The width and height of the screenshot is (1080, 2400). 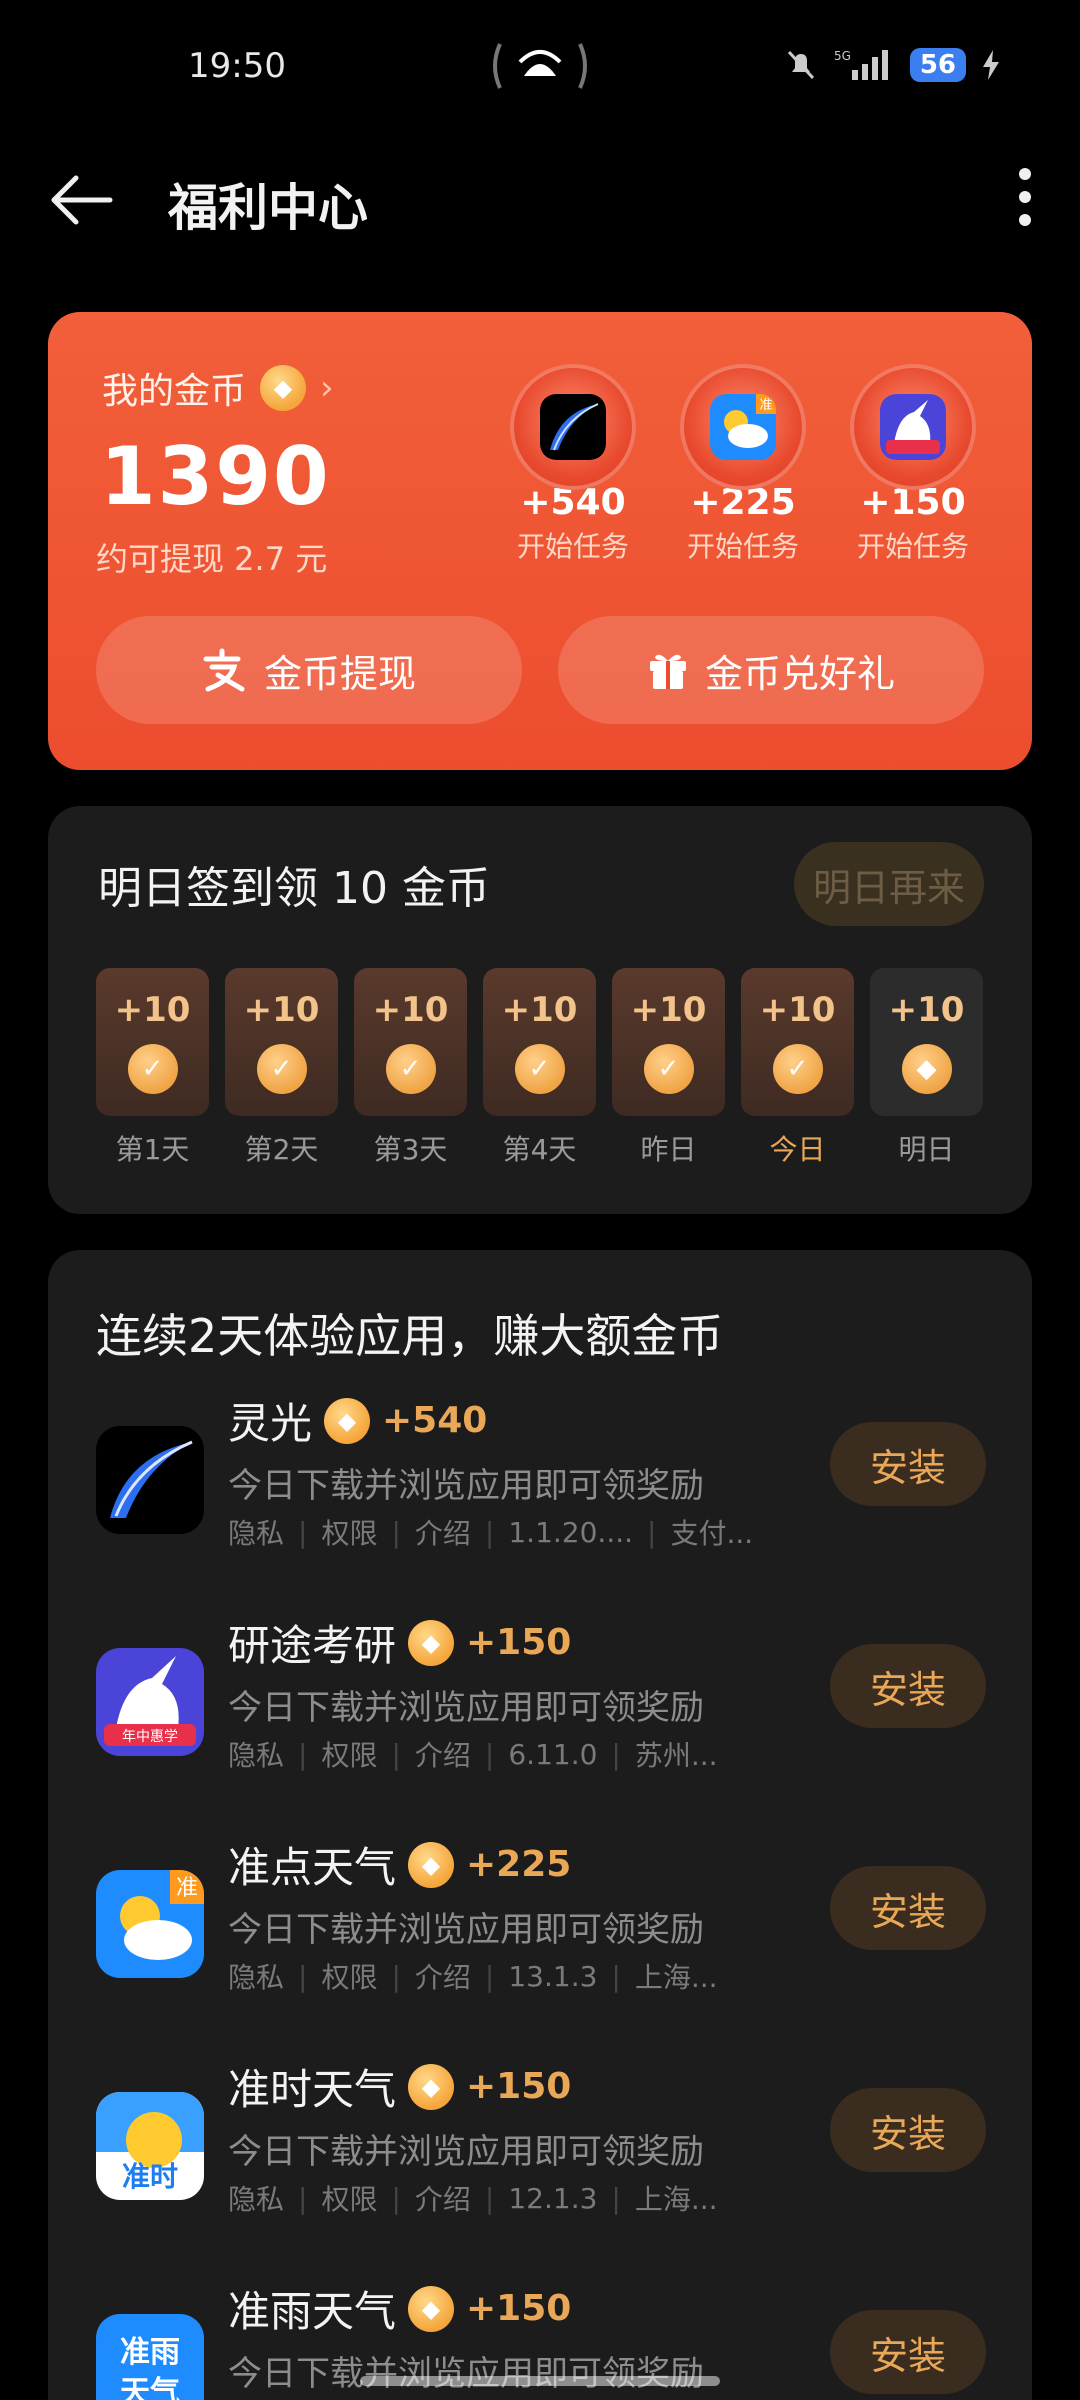 What do you see at coordinates (224, 670) in the screenshot?
I see `withdraw-icon` at bounding box center [224, 670].